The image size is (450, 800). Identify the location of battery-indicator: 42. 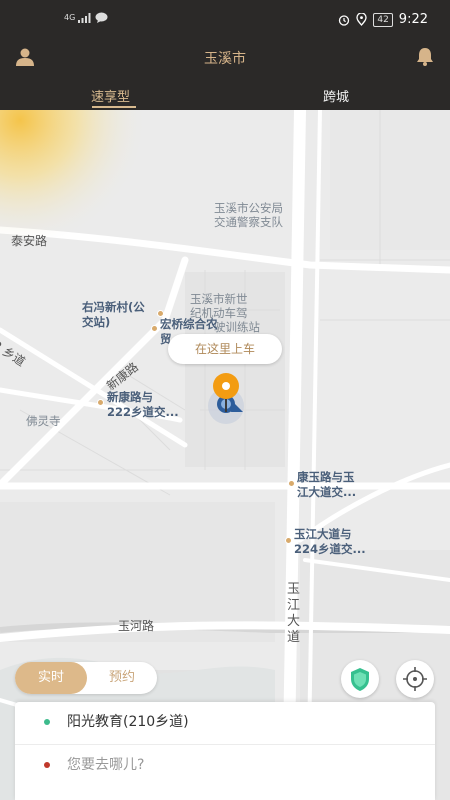
(383, 19).